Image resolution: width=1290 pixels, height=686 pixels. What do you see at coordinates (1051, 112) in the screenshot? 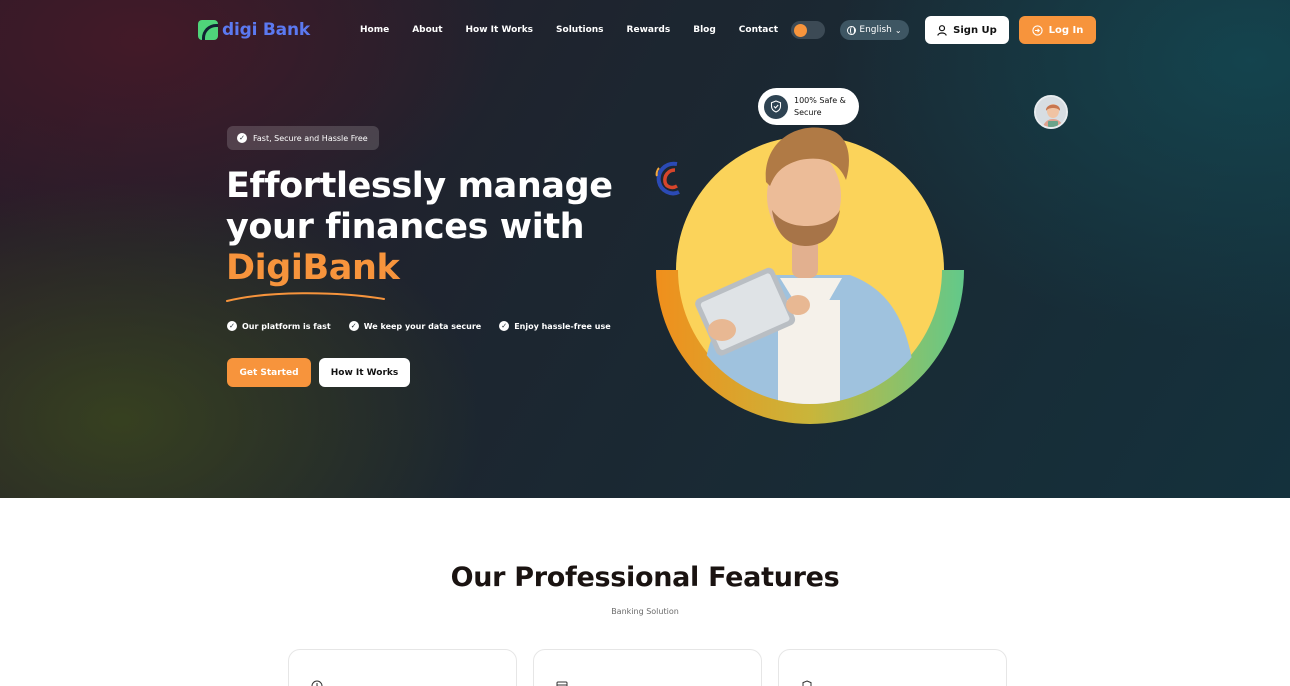
I see `avatar` at bounding box center [1051, 112].